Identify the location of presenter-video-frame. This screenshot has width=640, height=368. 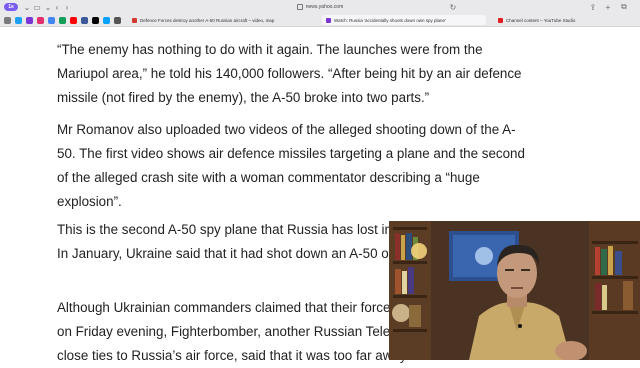
(514, 290).